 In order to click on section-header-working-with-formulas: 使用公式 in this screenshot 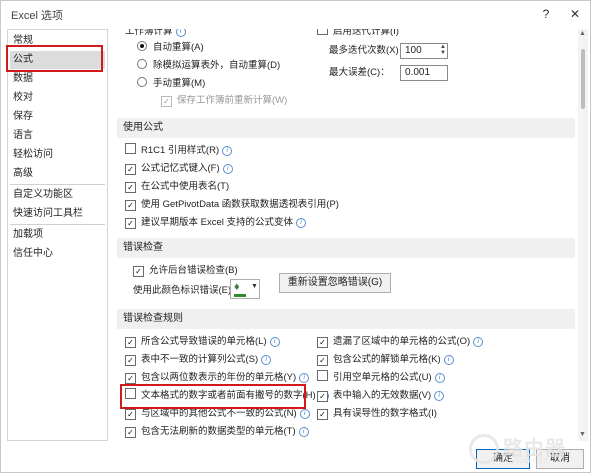, I will do `click(346, 128)`.